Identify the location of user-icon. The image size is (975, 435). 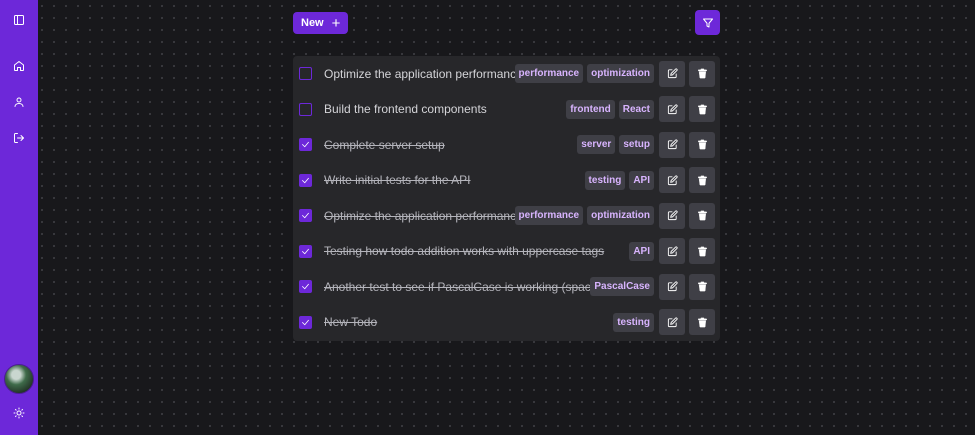
(19, 102).